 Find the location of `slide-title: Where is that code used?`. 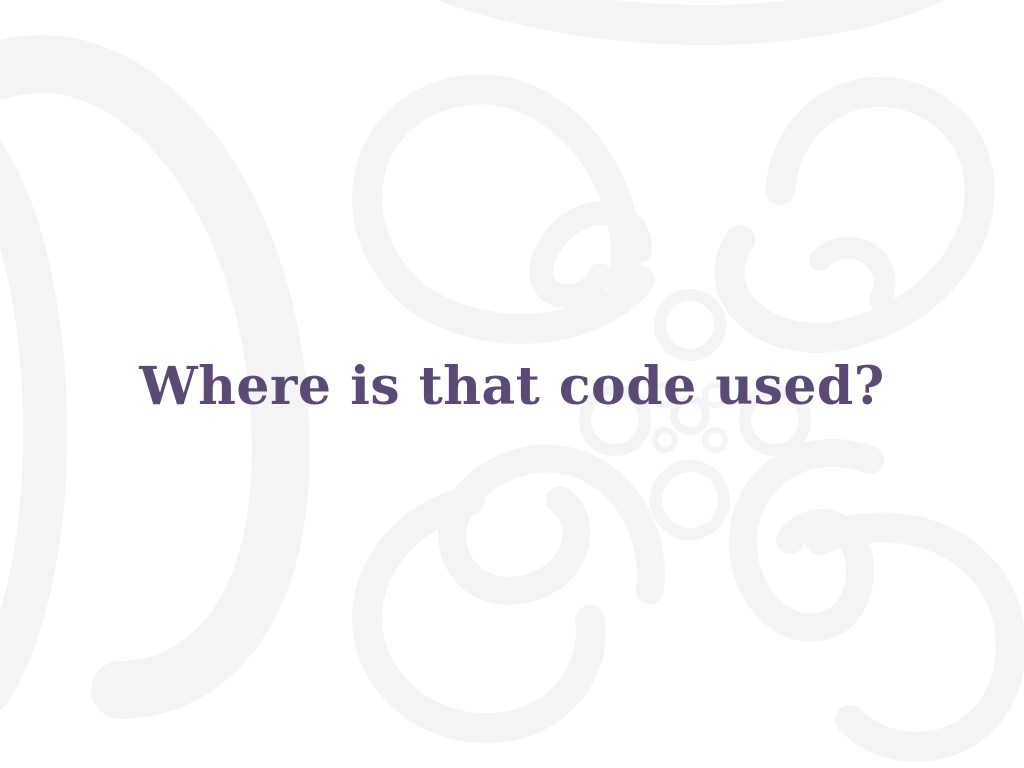

slide-title: Where is that code used? is located at coordinates (512, 386).